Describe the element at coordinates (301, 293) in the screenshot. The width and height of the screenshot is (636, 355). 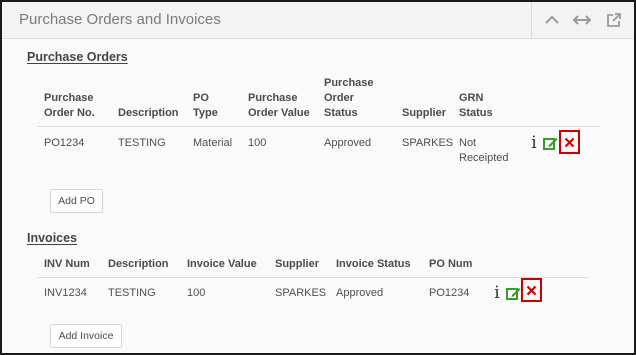
I see `inv-supplier-cell: SPARKES` at that location.